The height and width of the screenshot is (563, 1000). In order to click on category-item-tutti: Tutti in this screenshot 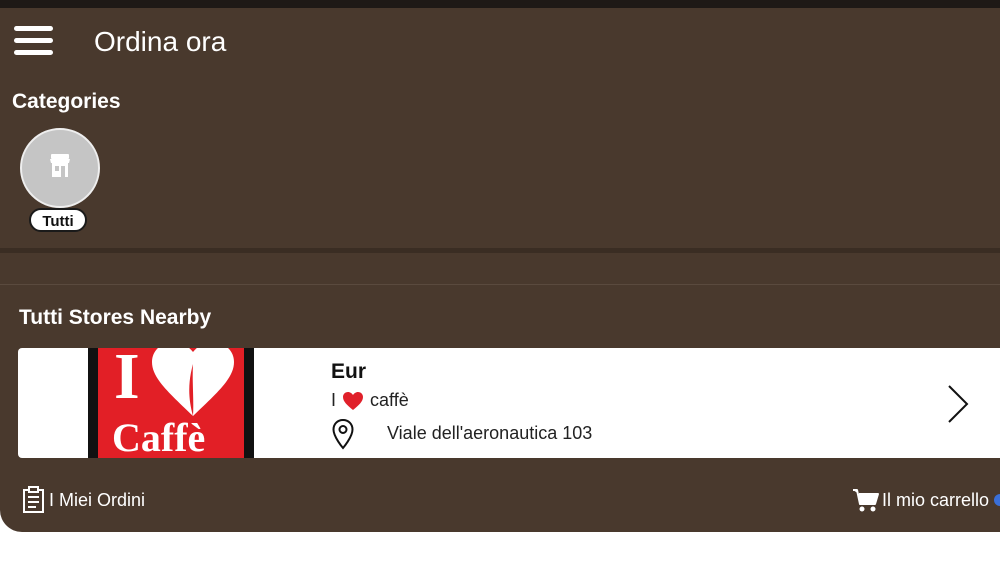, I will do `click(60, 182)`.